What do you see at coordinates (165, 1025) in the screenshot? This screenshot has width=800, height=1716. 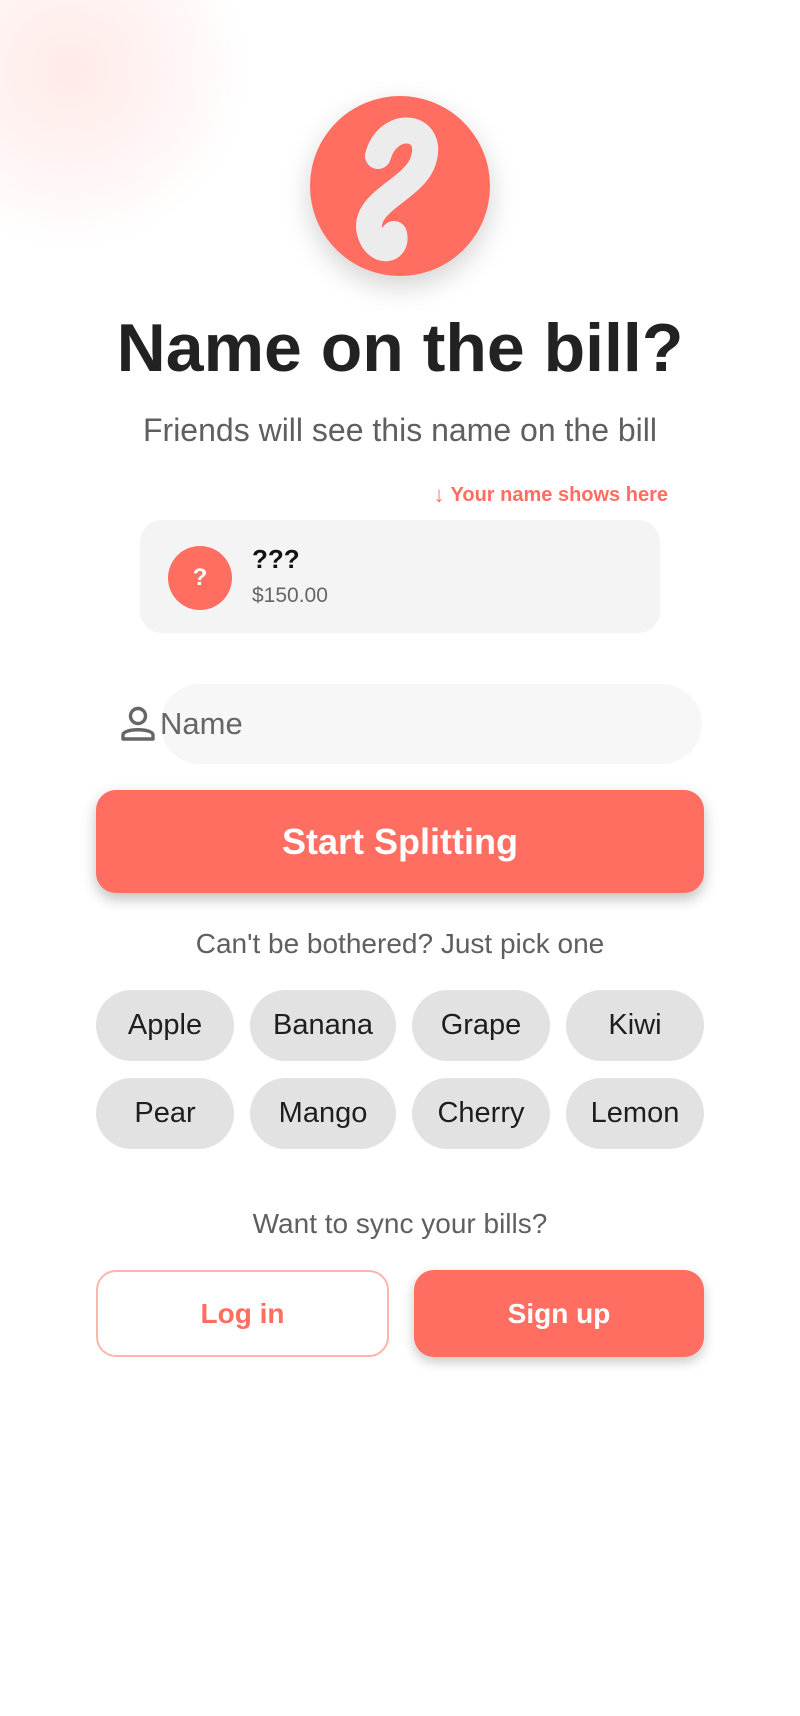 I see `name-chip-apple: Apple` at bounding box center [165, 1025].